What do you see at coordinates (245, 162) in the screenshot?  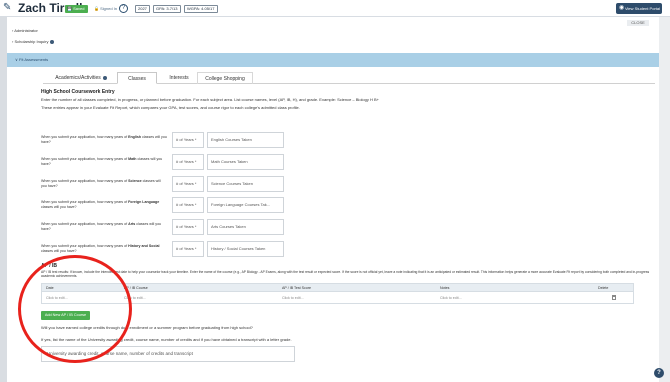 I see `courses-taken-input: Math Courses Taken` at bounding box center [245, 162].